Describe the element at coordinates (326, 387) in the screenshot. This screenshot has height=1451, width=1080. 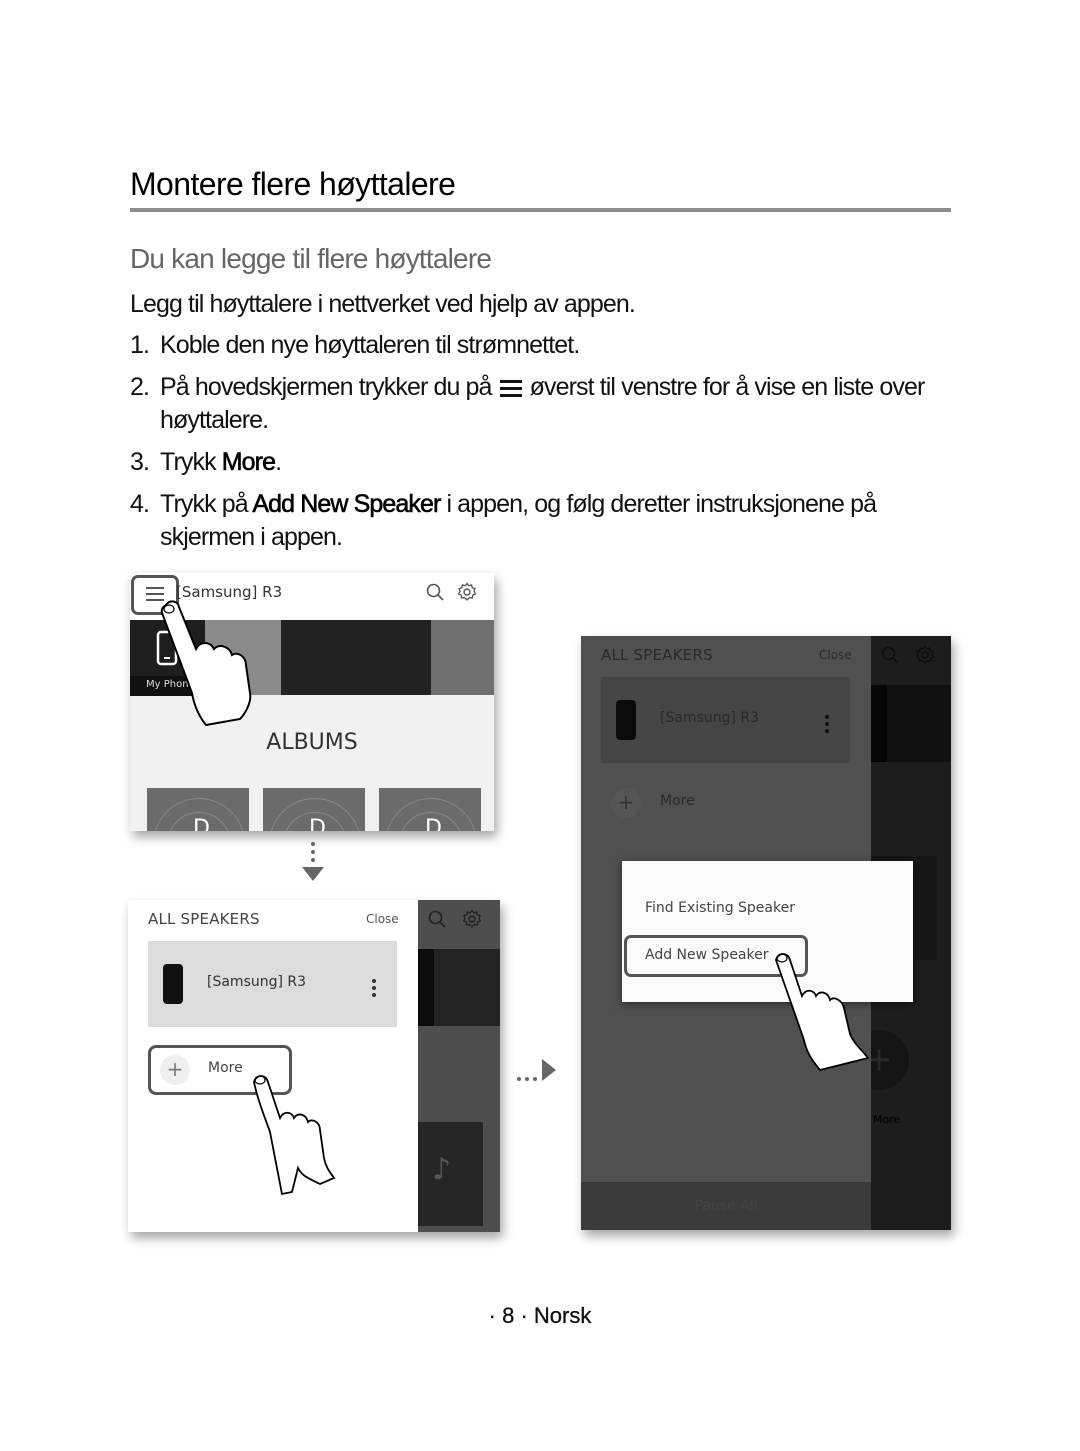
I see `step-text-before: På hovedskjermen trykker du på` at that location.